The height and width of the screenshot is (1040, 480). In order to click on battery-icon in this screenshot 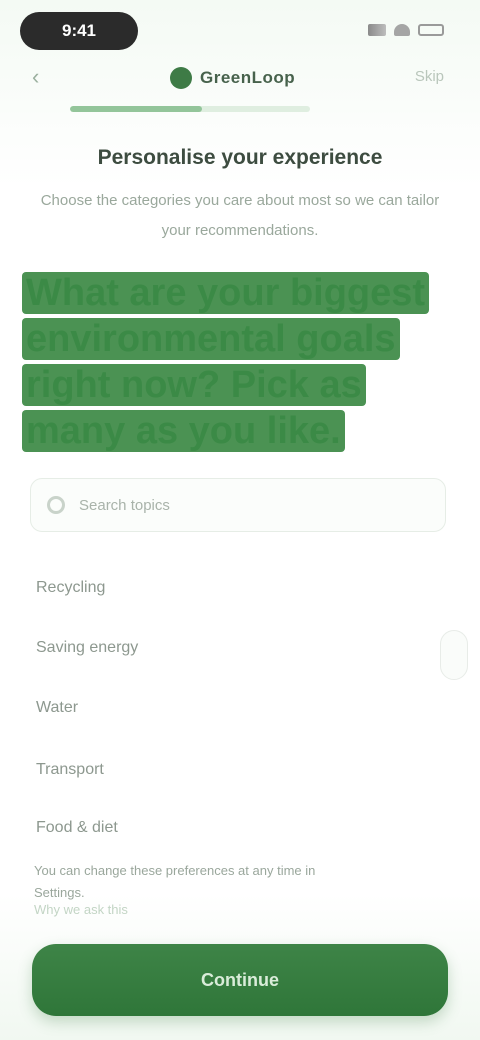, I will do `click(431, 30)`.